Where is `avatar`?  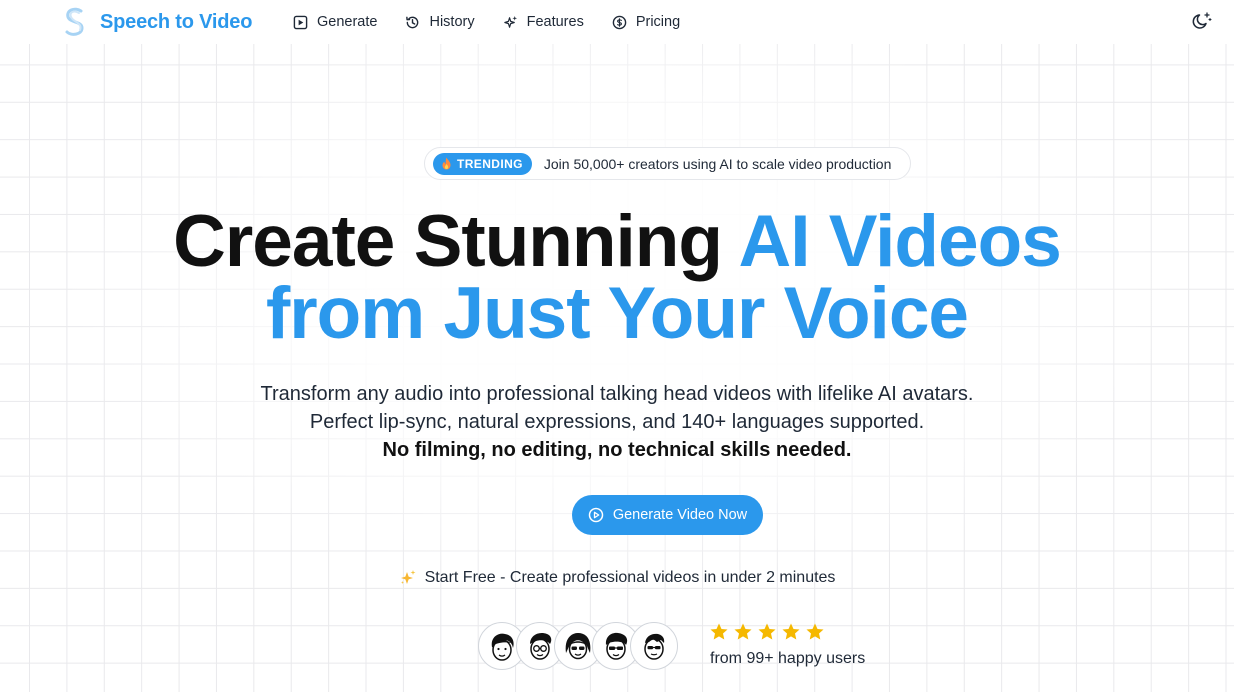 avatar is located at coordinates (654, 646).